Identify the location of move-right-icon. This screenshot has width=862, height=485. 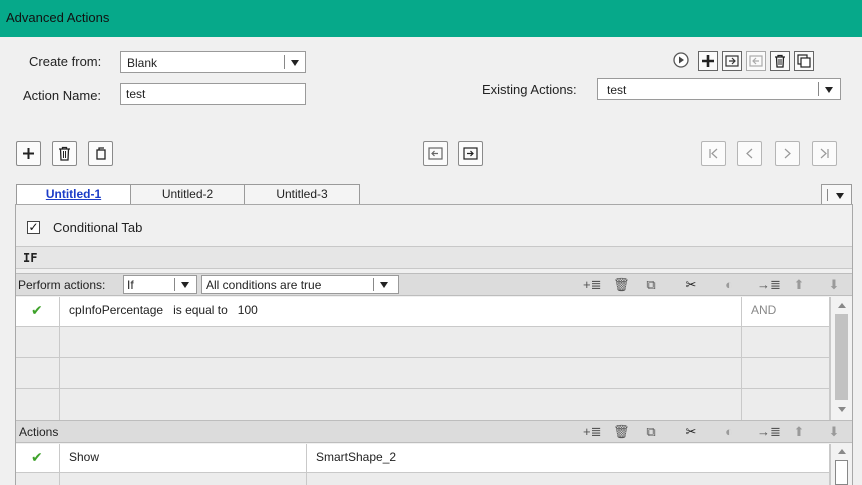
(470, 153).